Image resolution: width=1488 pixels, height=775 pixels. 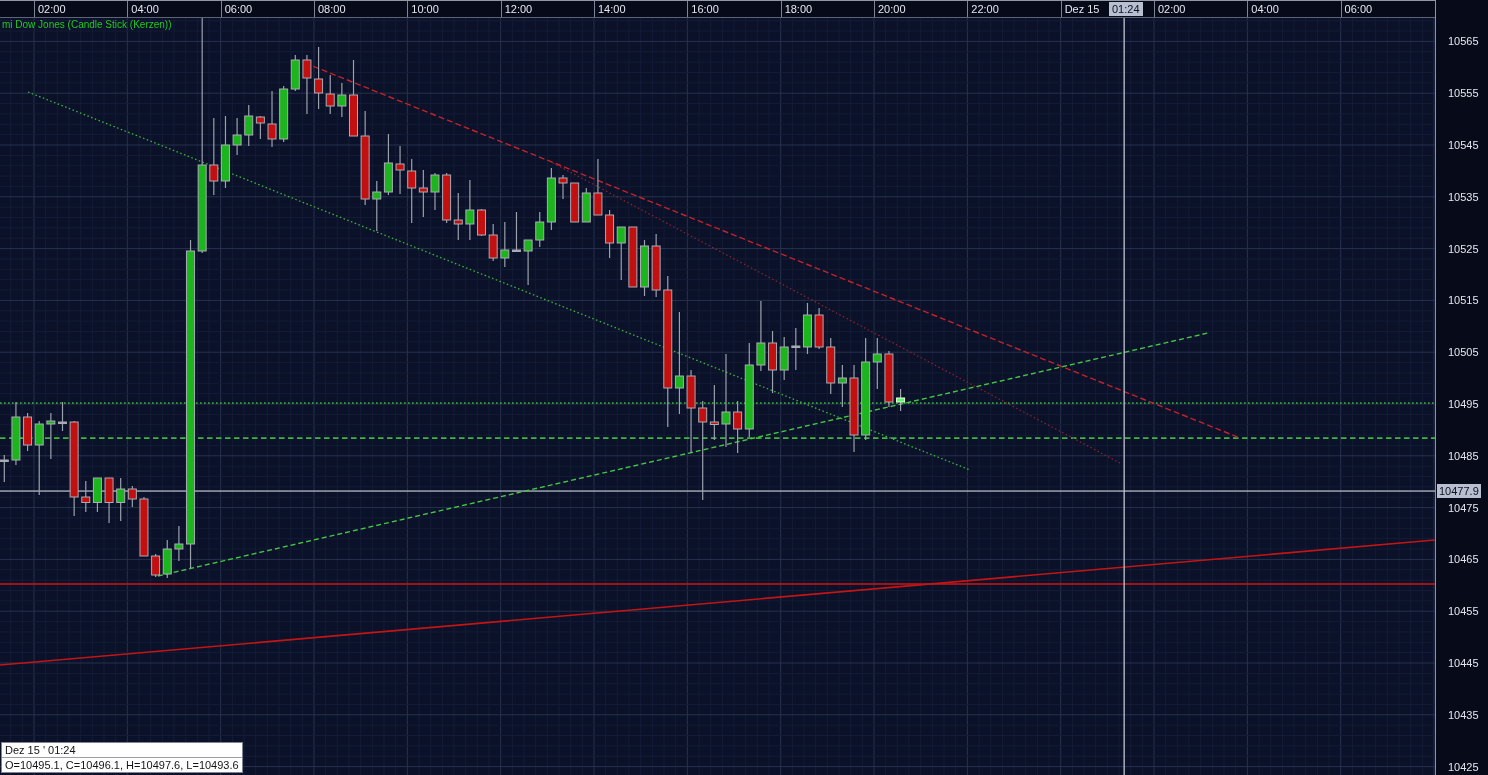 I want to click on time-label: 08:00, so click(x=332, y=9).